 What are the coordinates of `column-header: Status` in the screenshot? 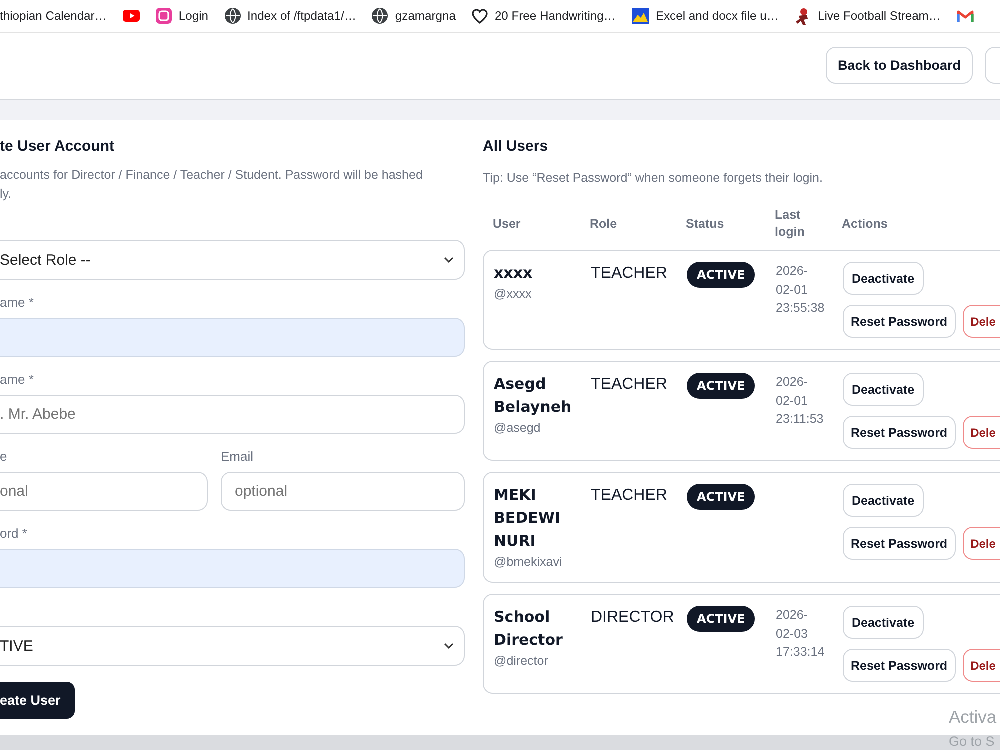 It's located at (705, 224).